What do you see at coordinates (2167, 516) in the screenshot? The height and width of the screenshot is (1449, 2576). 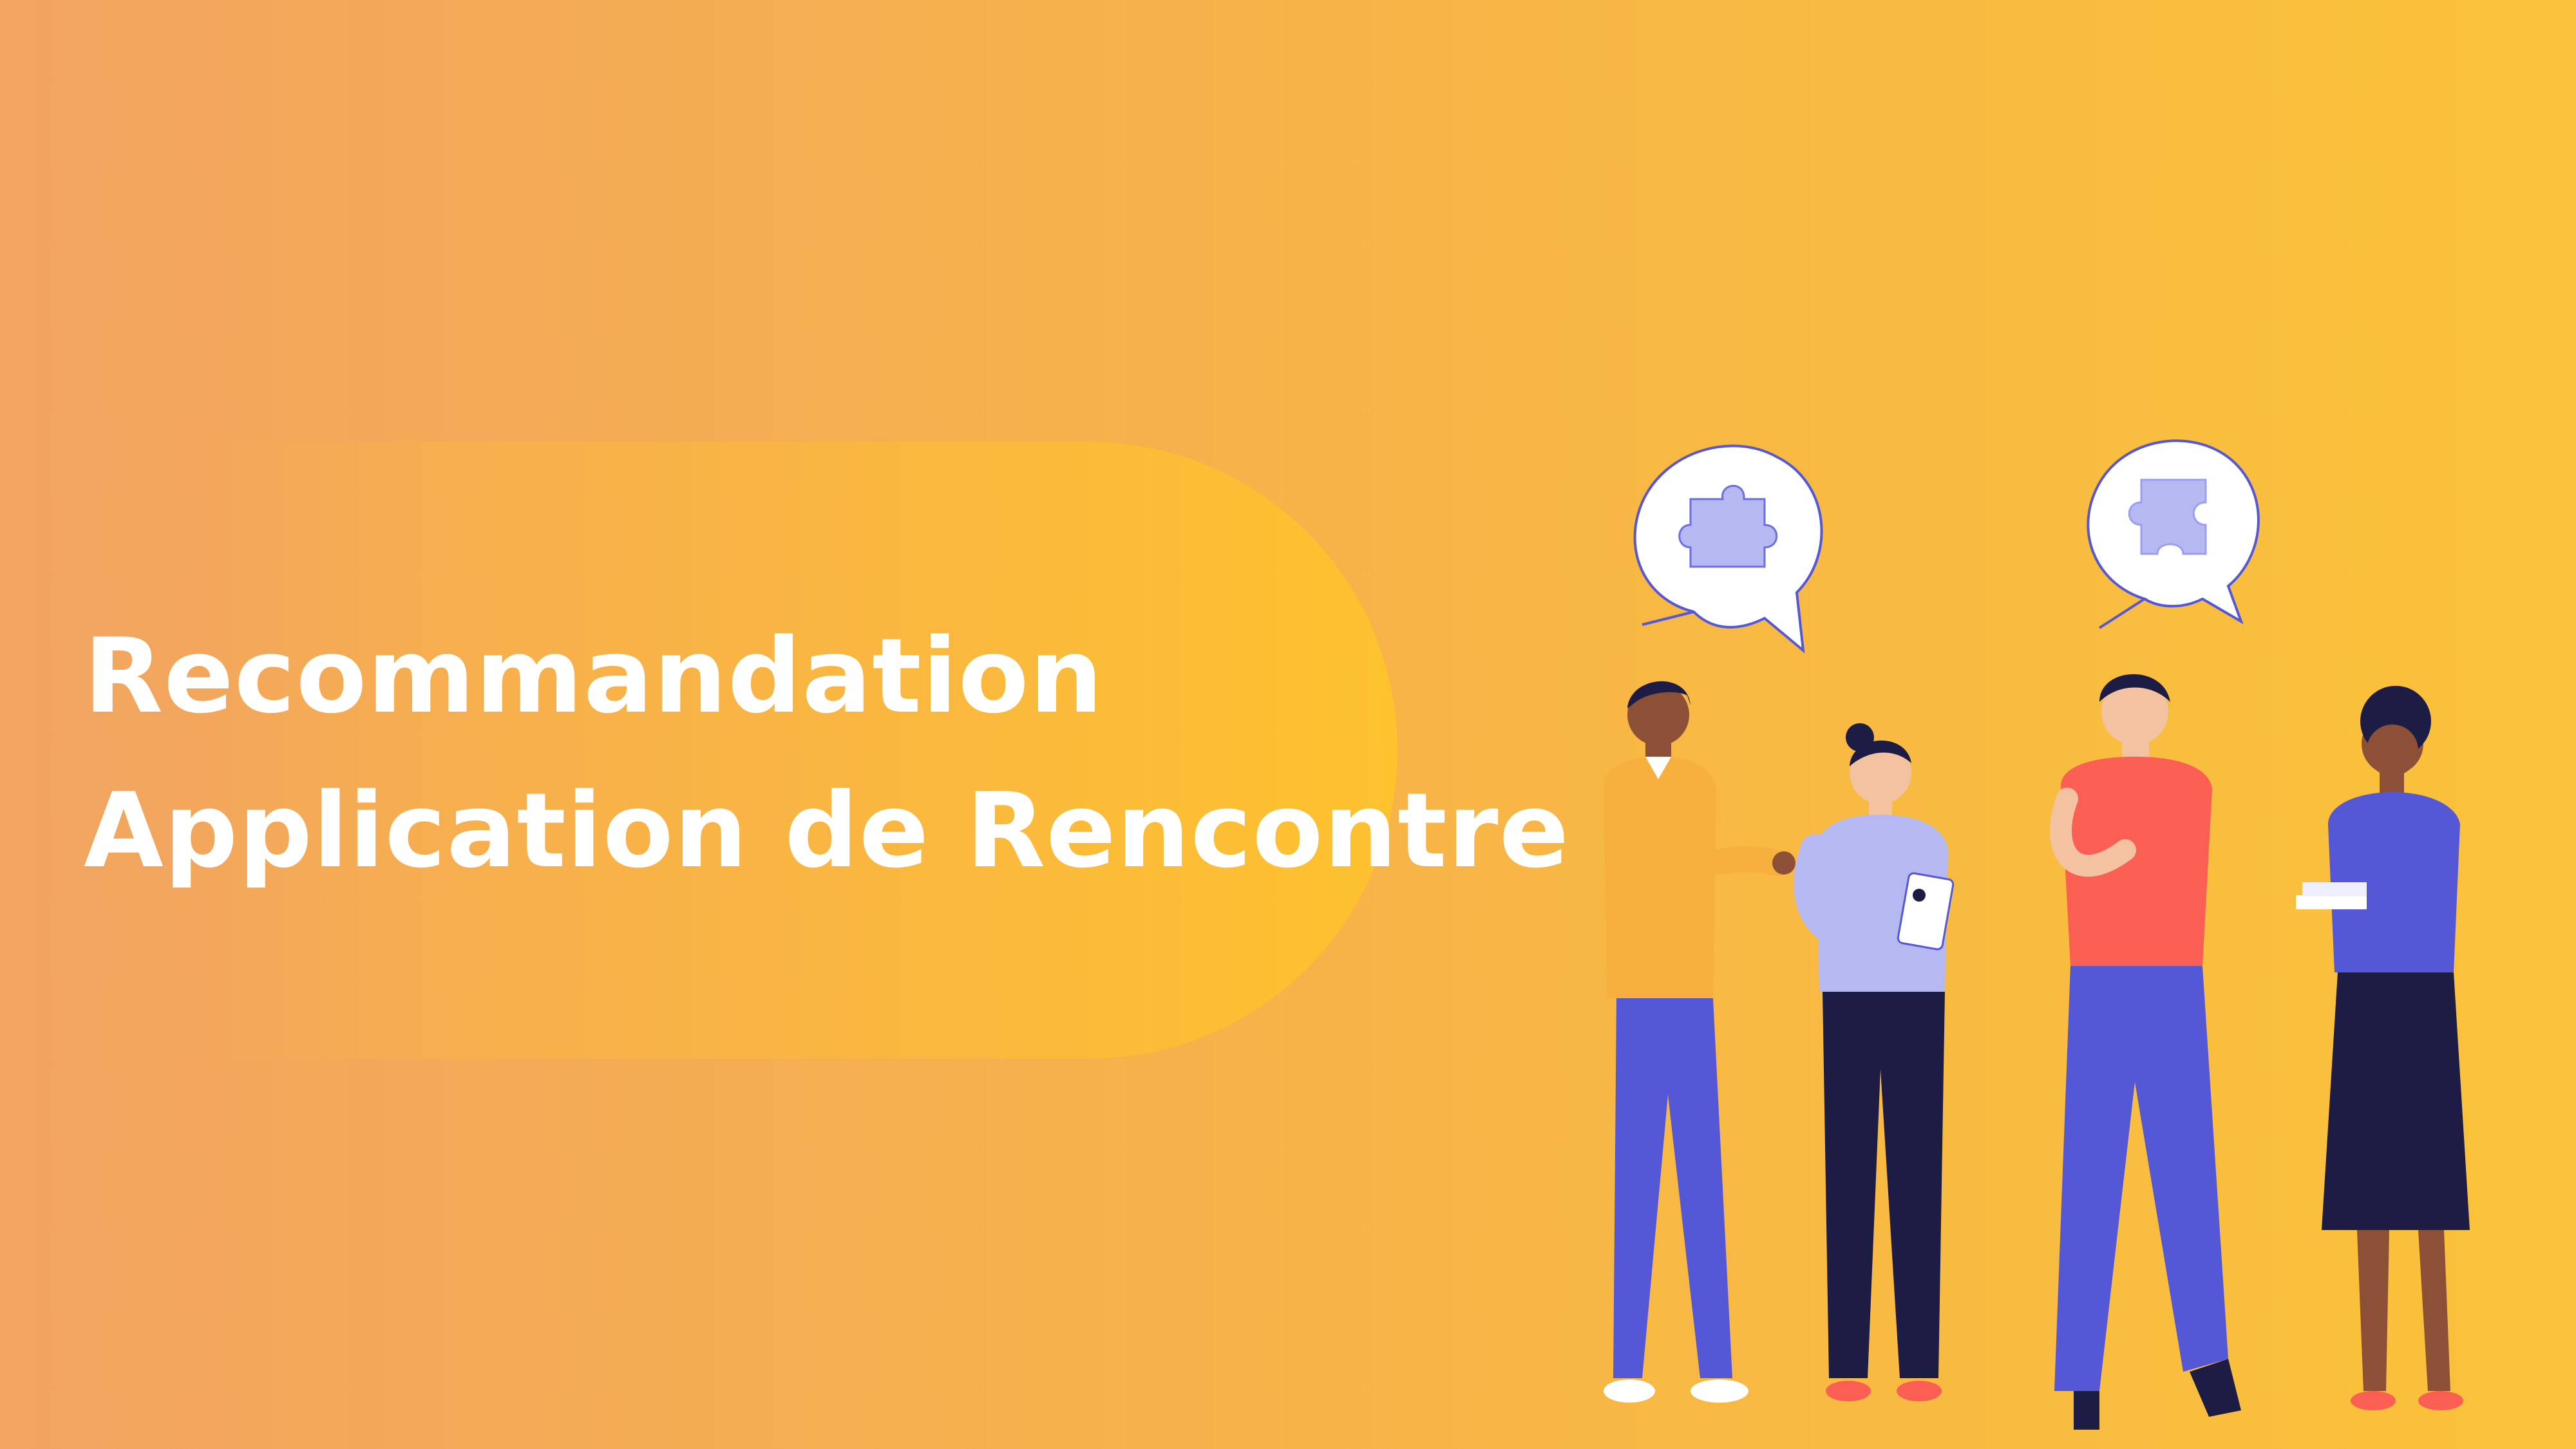 I see `puzzle-piece-icon` at bounding box center [2167, 516].